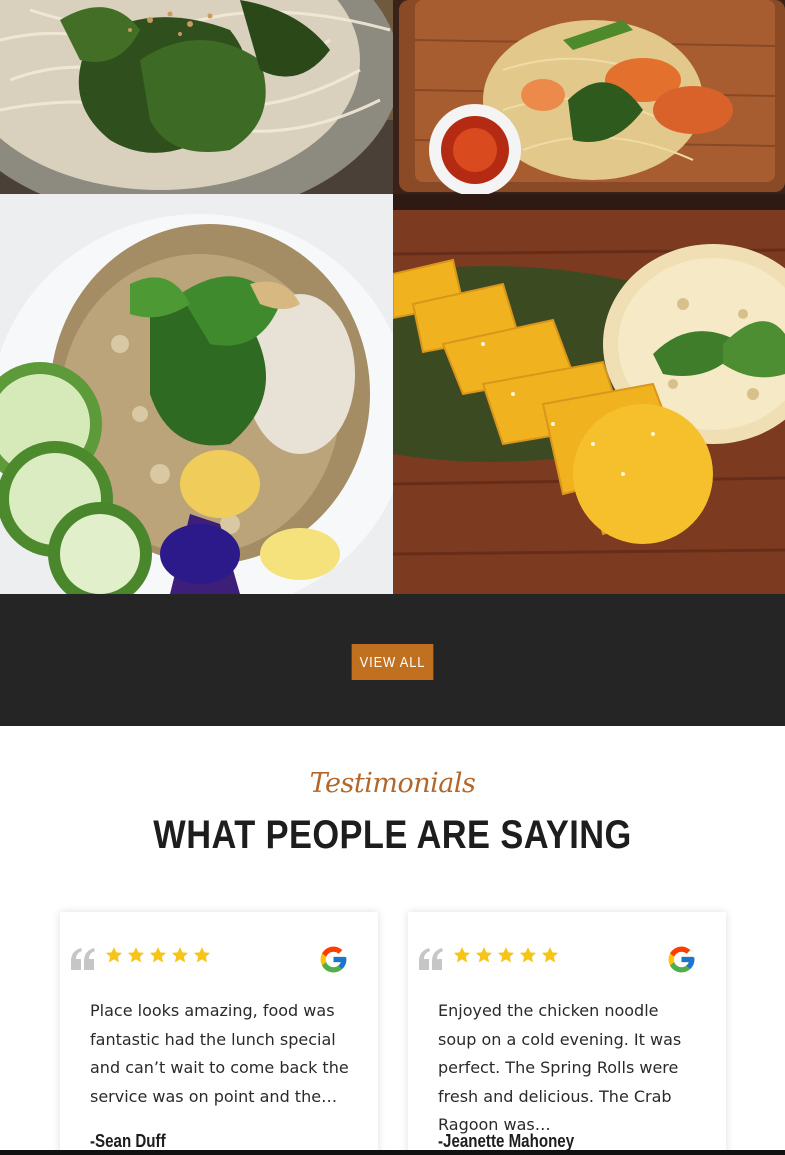 Image resolution: width=785 pixels, height=1155 pixels. What do you see at coordinates (196, 97) in the screenshot?
I see `noodle-salad-photo` at bounding box center [196, 97].